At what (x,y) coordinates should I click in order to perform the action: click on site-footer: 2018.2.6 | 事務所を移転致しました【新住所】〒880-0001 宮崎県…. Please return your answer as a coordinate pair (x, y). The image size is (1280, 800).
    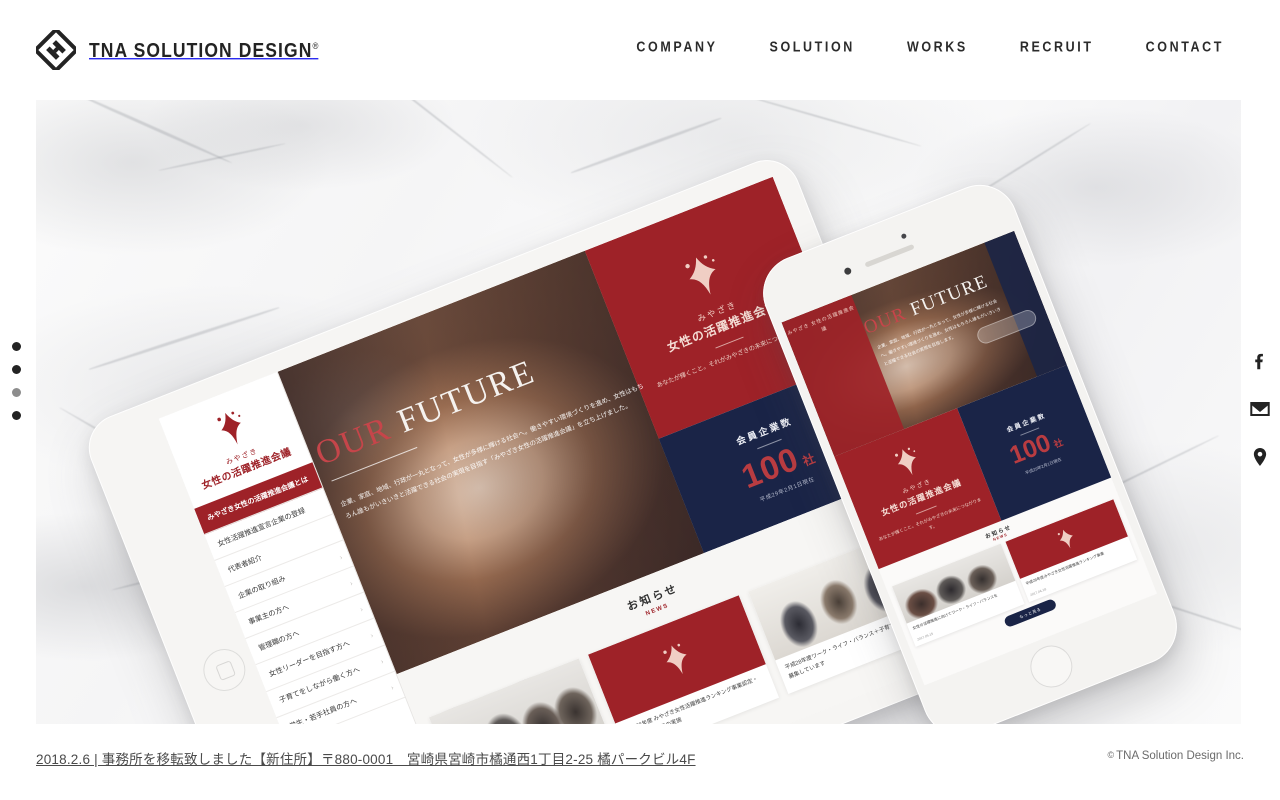
    Looking at the image, I should click on (640, 762).